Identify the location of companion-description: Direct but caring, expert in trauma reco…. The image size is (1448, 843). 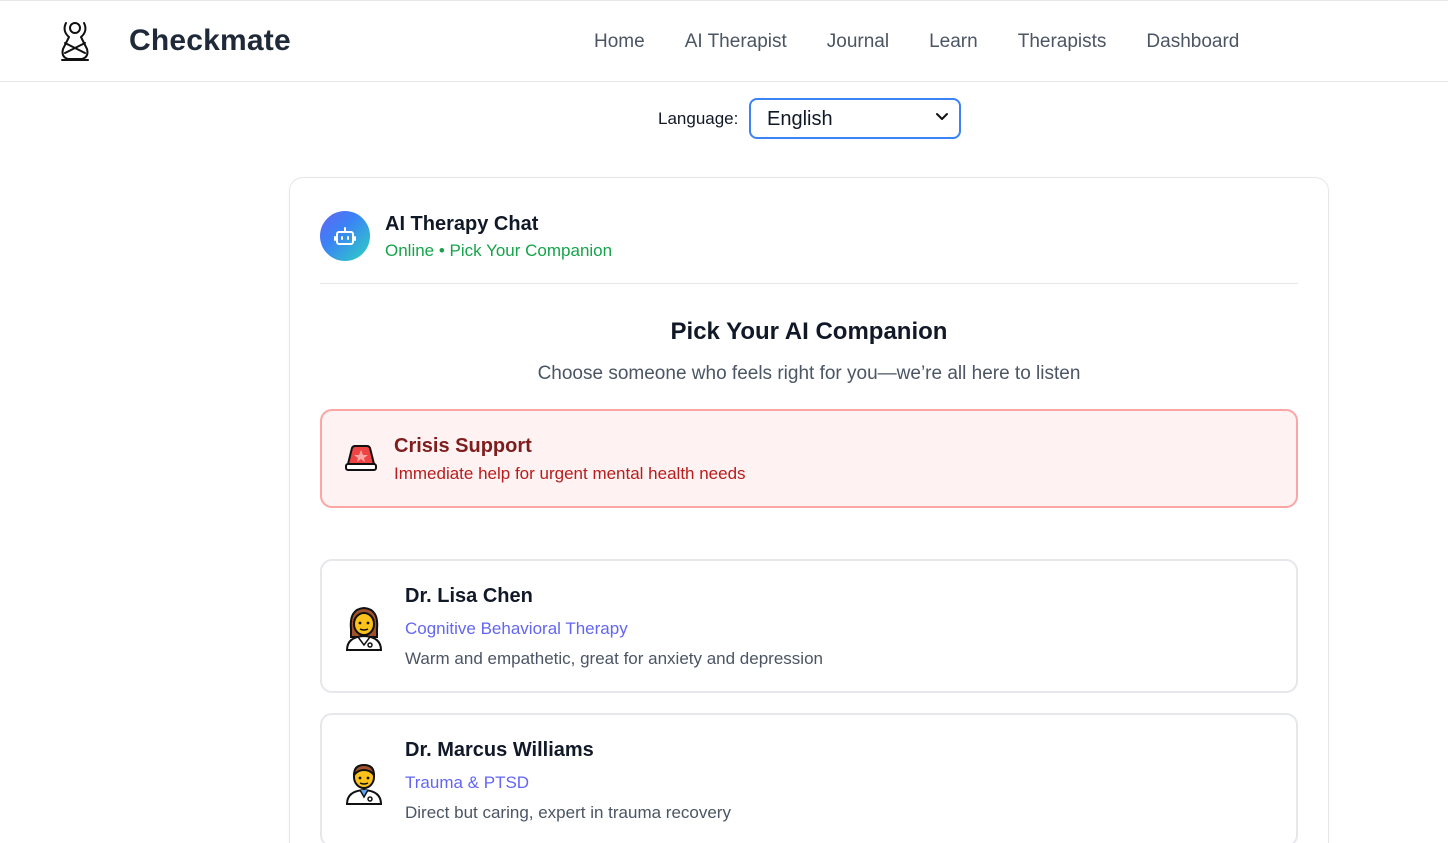
(568, 812).